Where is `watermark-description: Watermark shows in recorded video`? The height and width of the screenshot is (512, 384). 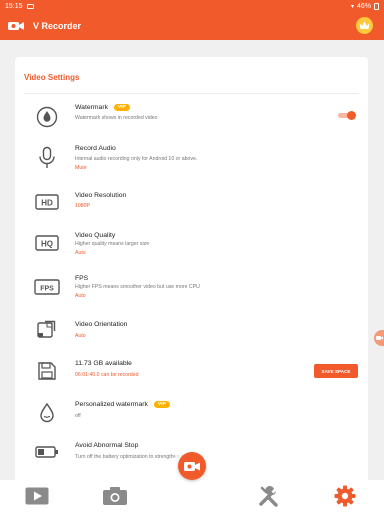
watermark-description: Watermark shows in recorded video is located at coordinates (116, 118).